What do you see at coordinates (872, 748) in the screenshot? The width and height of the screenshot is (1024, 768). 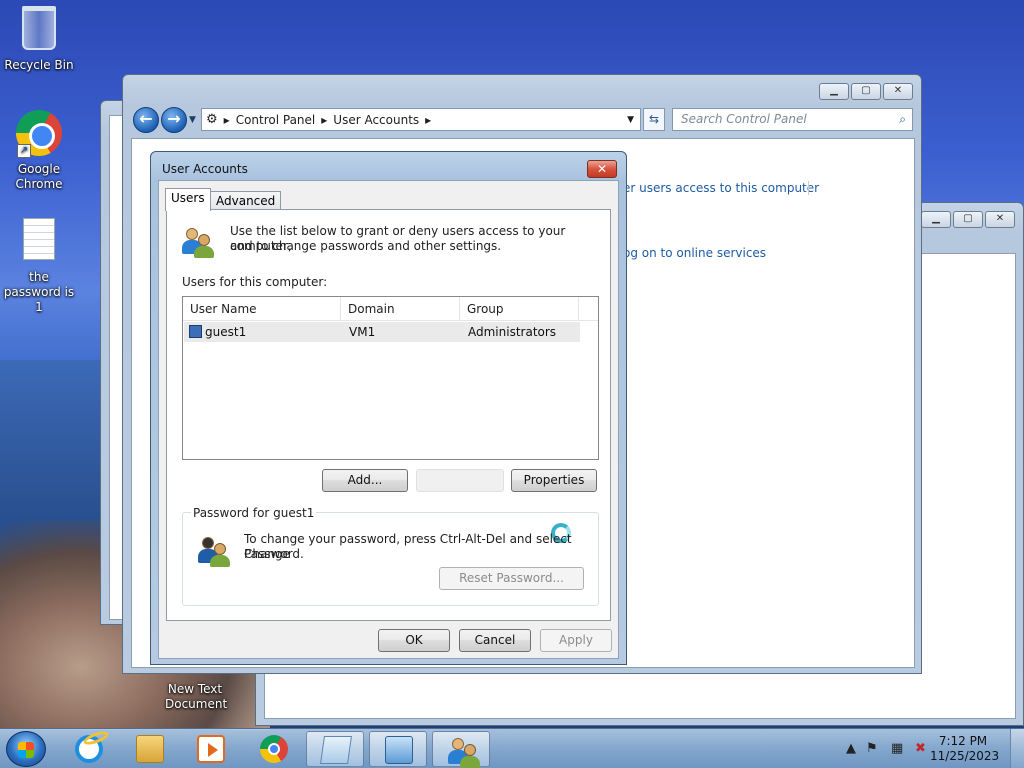 I see `action-center-flag-icon: ⚑` at bounding box center [872, 748].